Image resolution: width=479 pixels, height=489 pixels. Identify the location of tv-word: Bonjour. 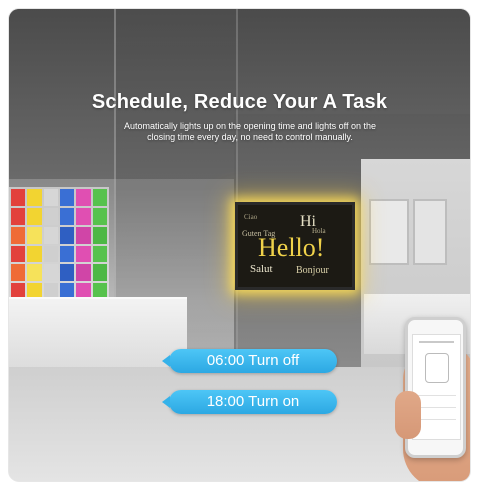
(312, 270).